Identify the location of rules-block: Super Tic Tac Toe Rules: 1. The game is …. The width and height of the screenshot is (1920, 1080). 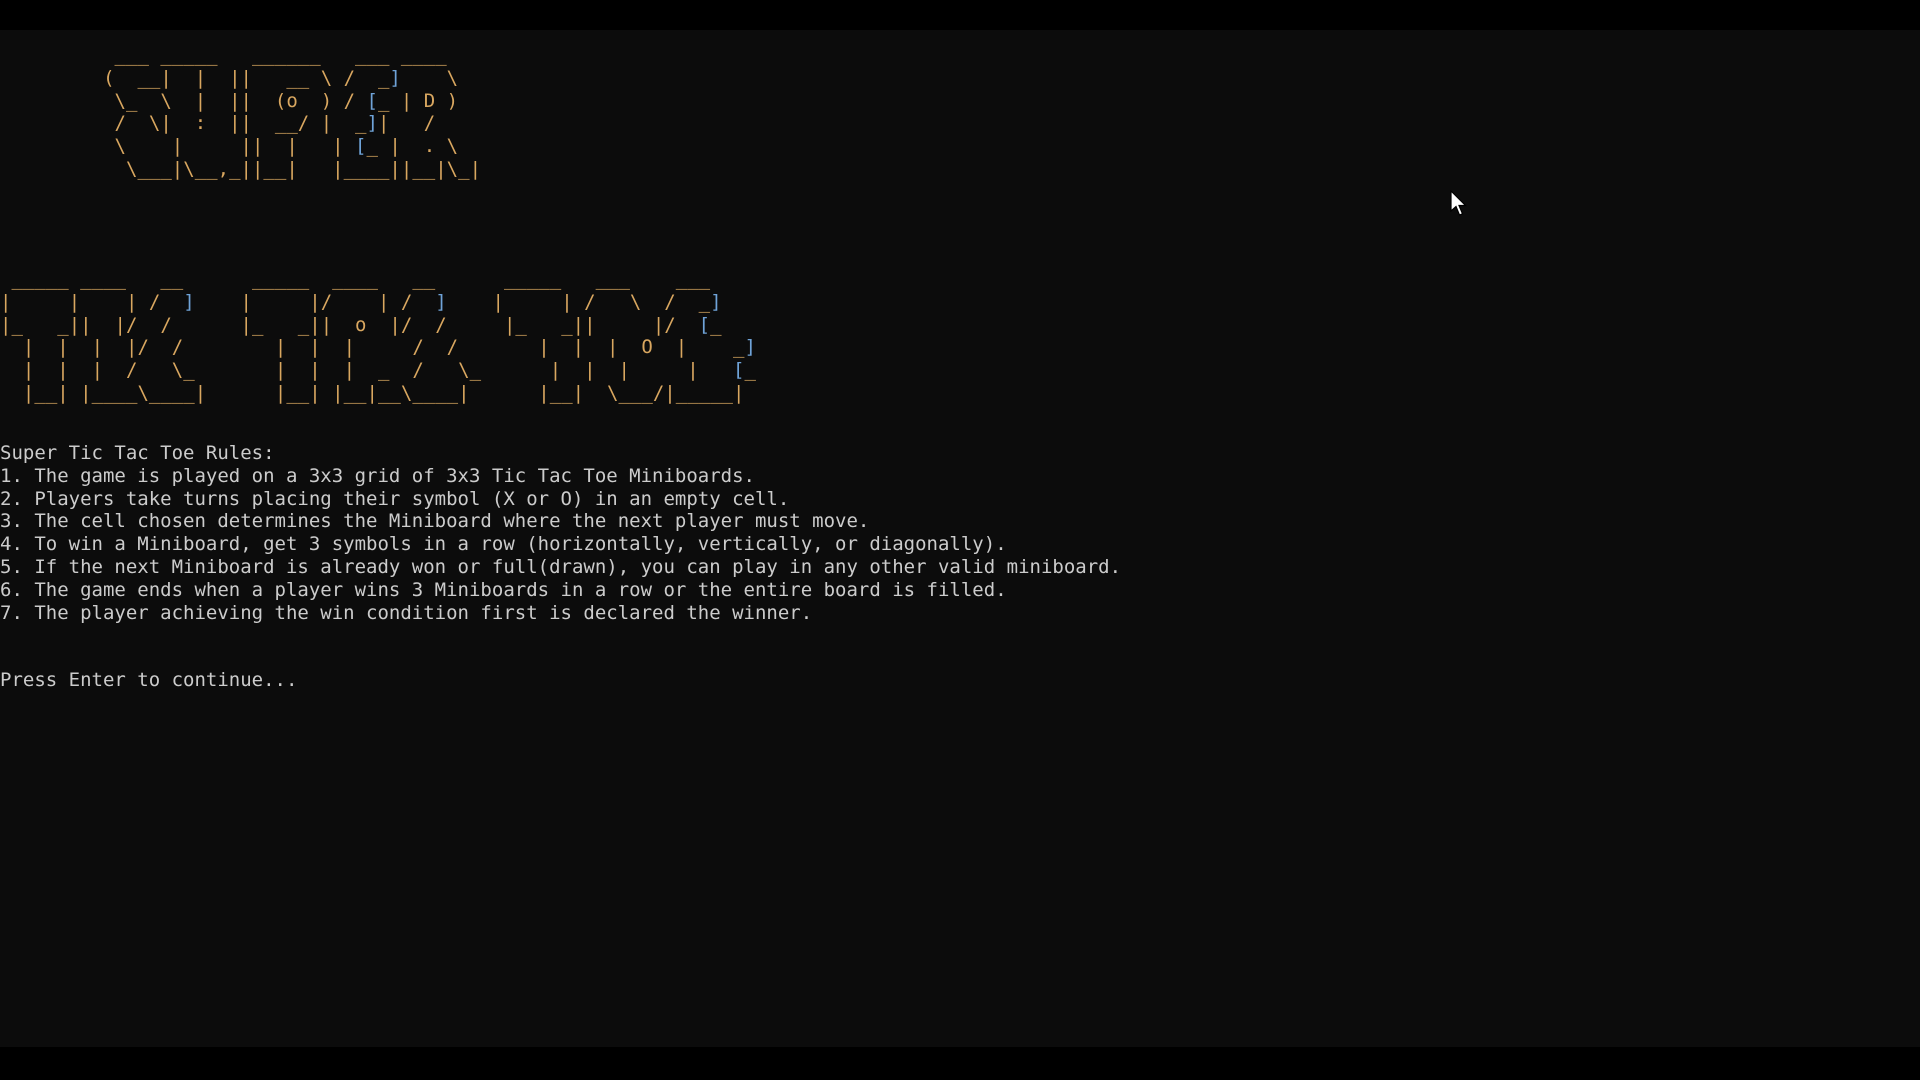
(560, 533).